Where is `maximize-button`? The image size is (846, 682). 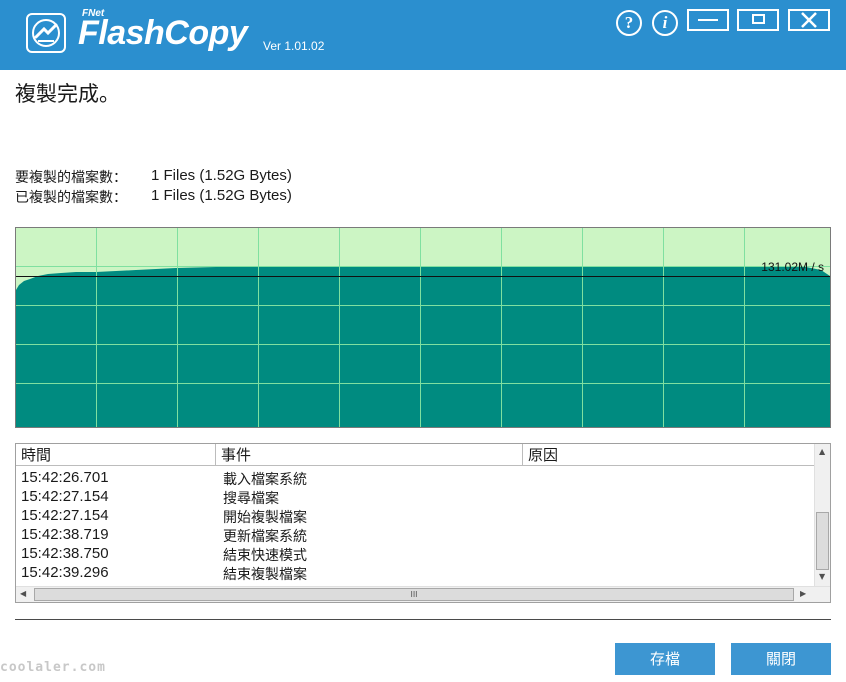
maximize-button is located at coordinates (758, 20).